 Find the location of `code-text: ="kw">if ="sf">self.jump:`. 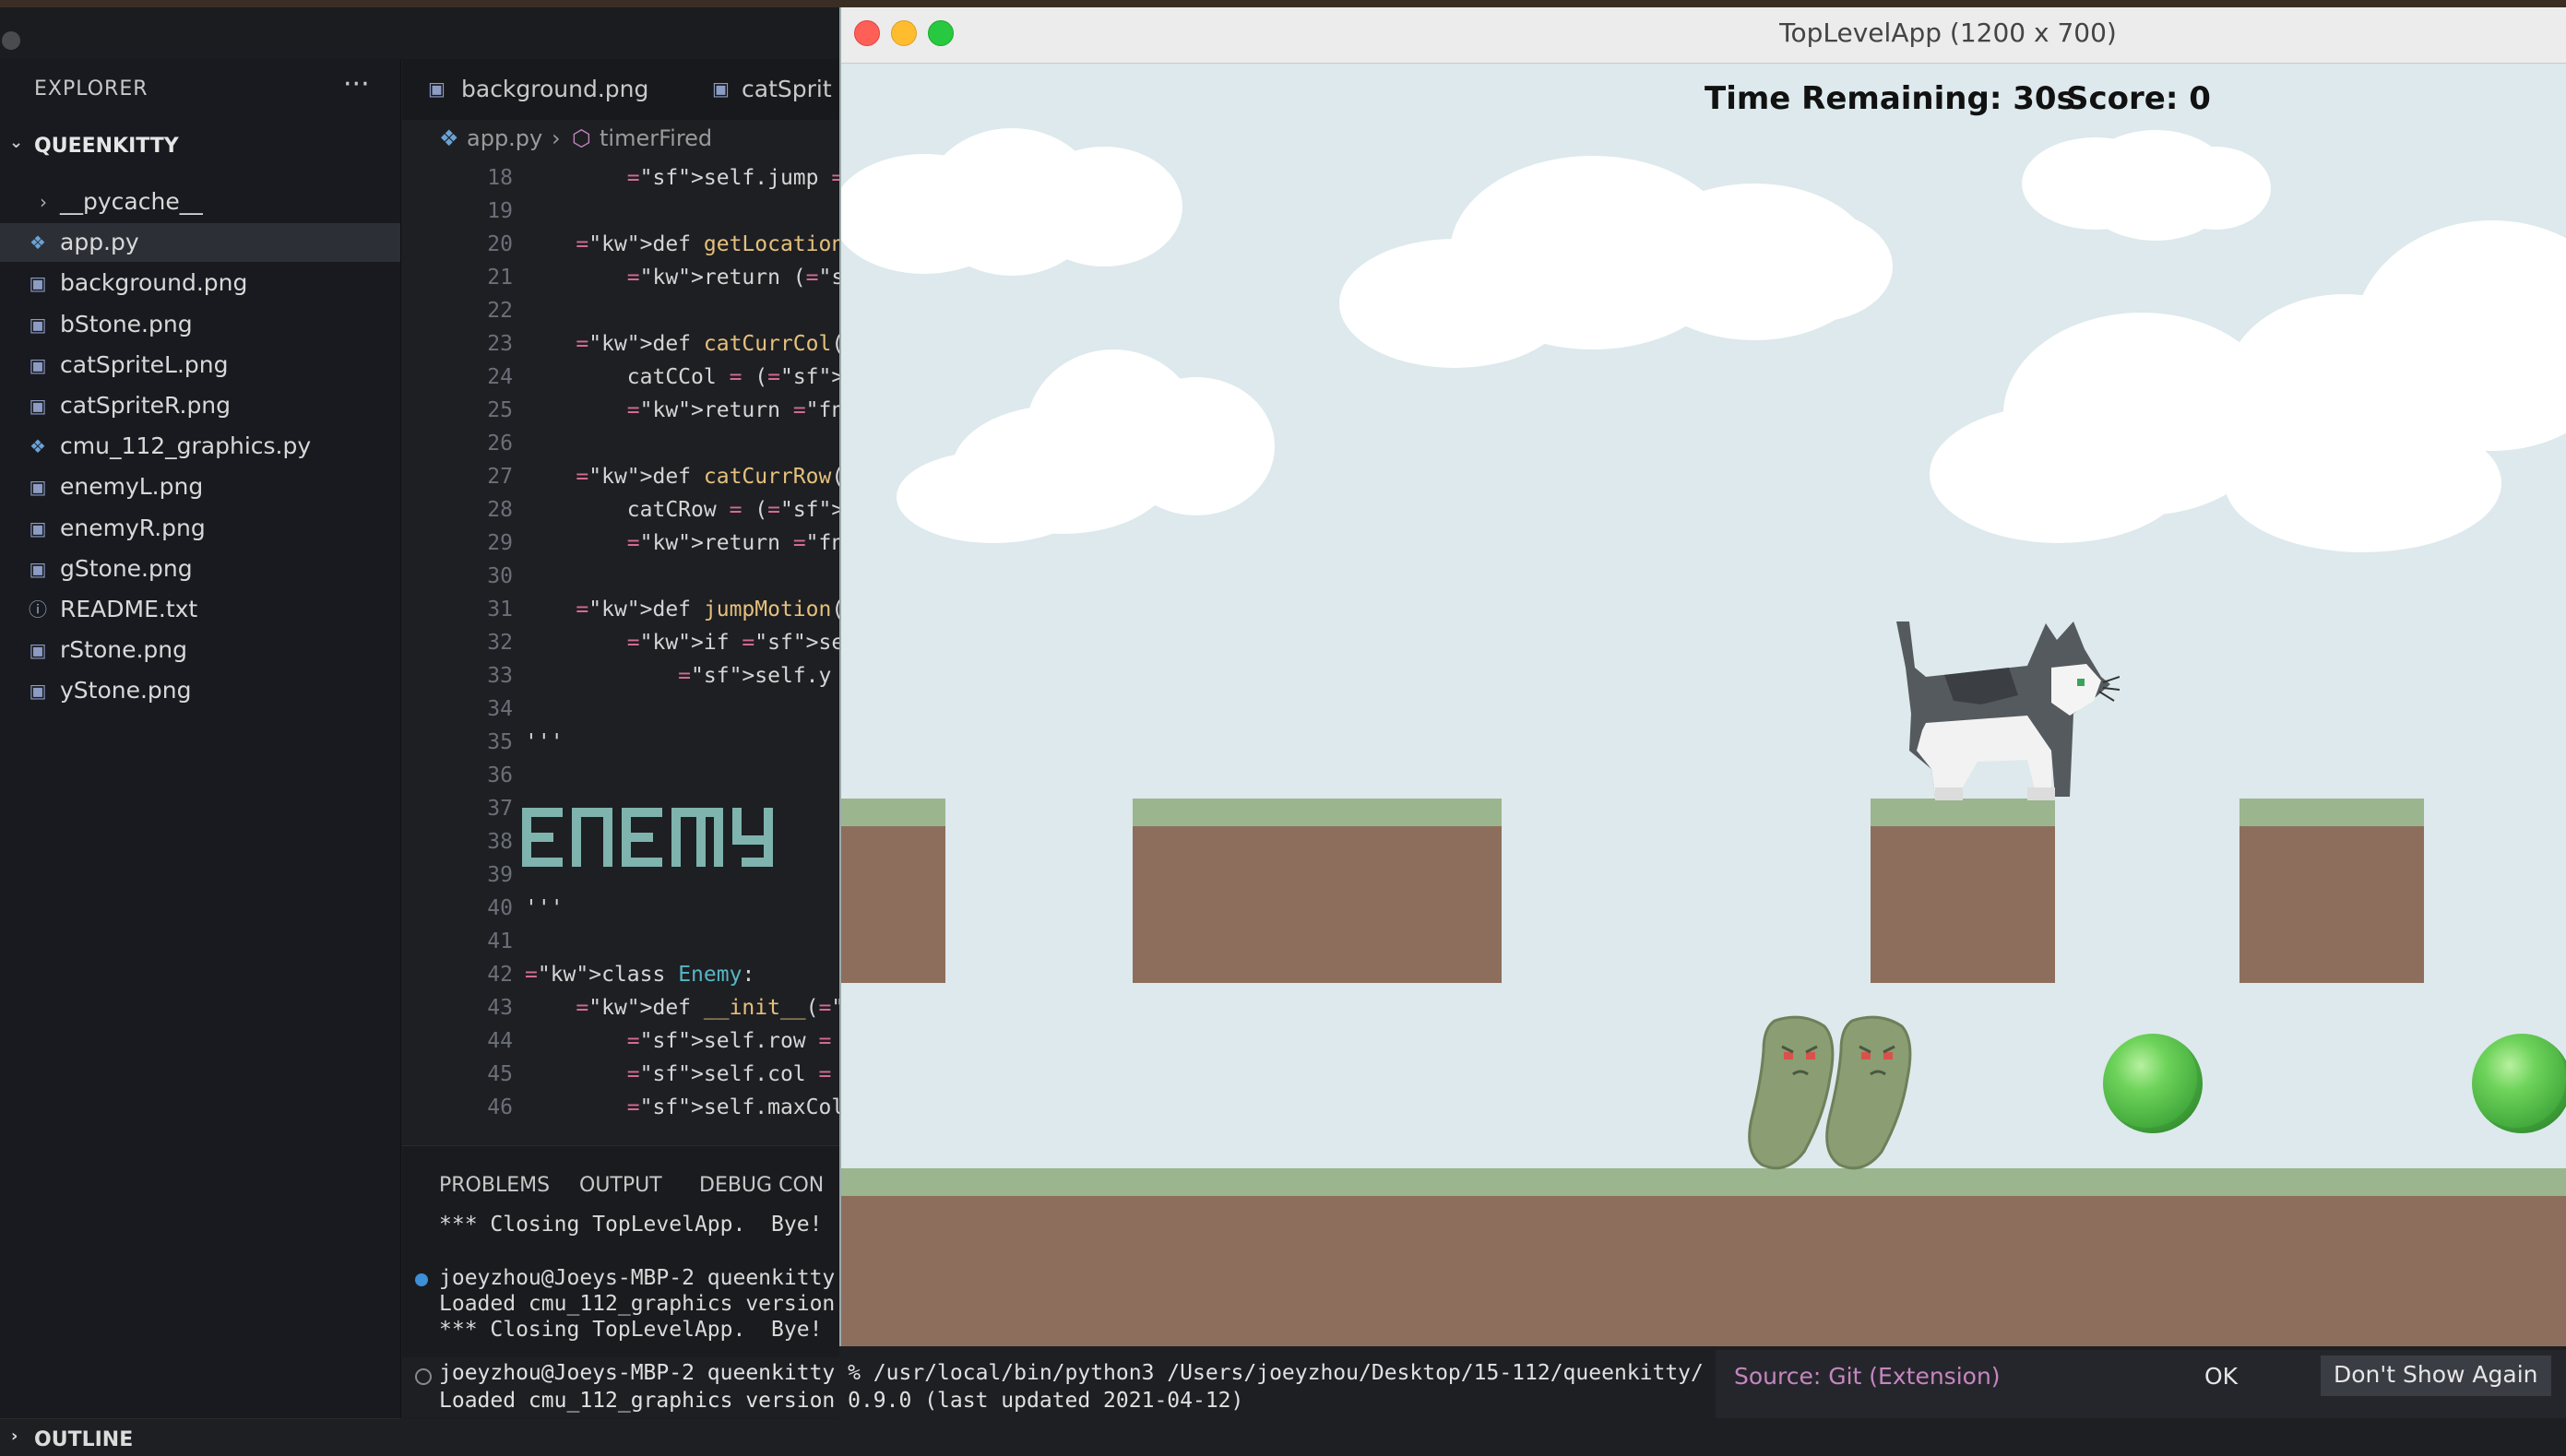

code-text: ="kw">if ="sf">self.jump: is located at coordinates (732, 643).